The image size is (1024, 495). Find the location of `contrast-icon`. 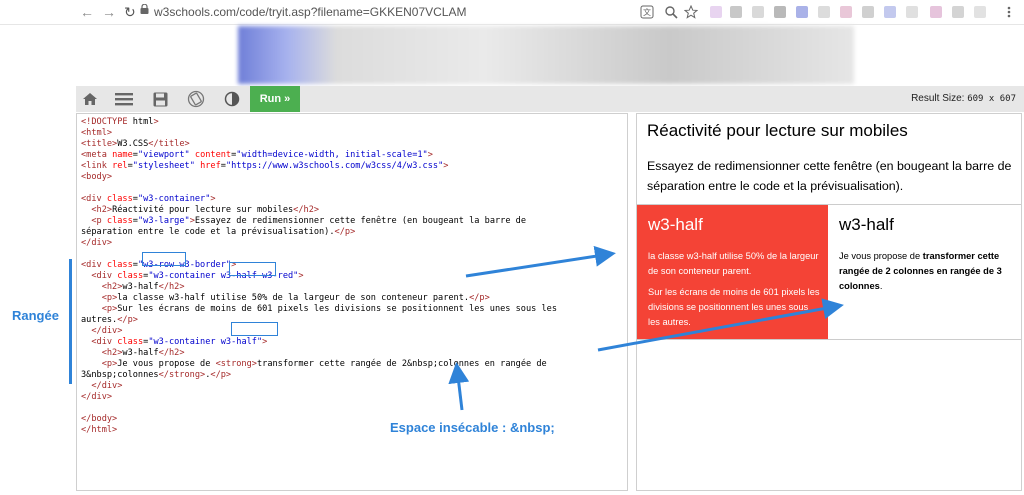

contrast-icon is located at coordinates (232, 99).